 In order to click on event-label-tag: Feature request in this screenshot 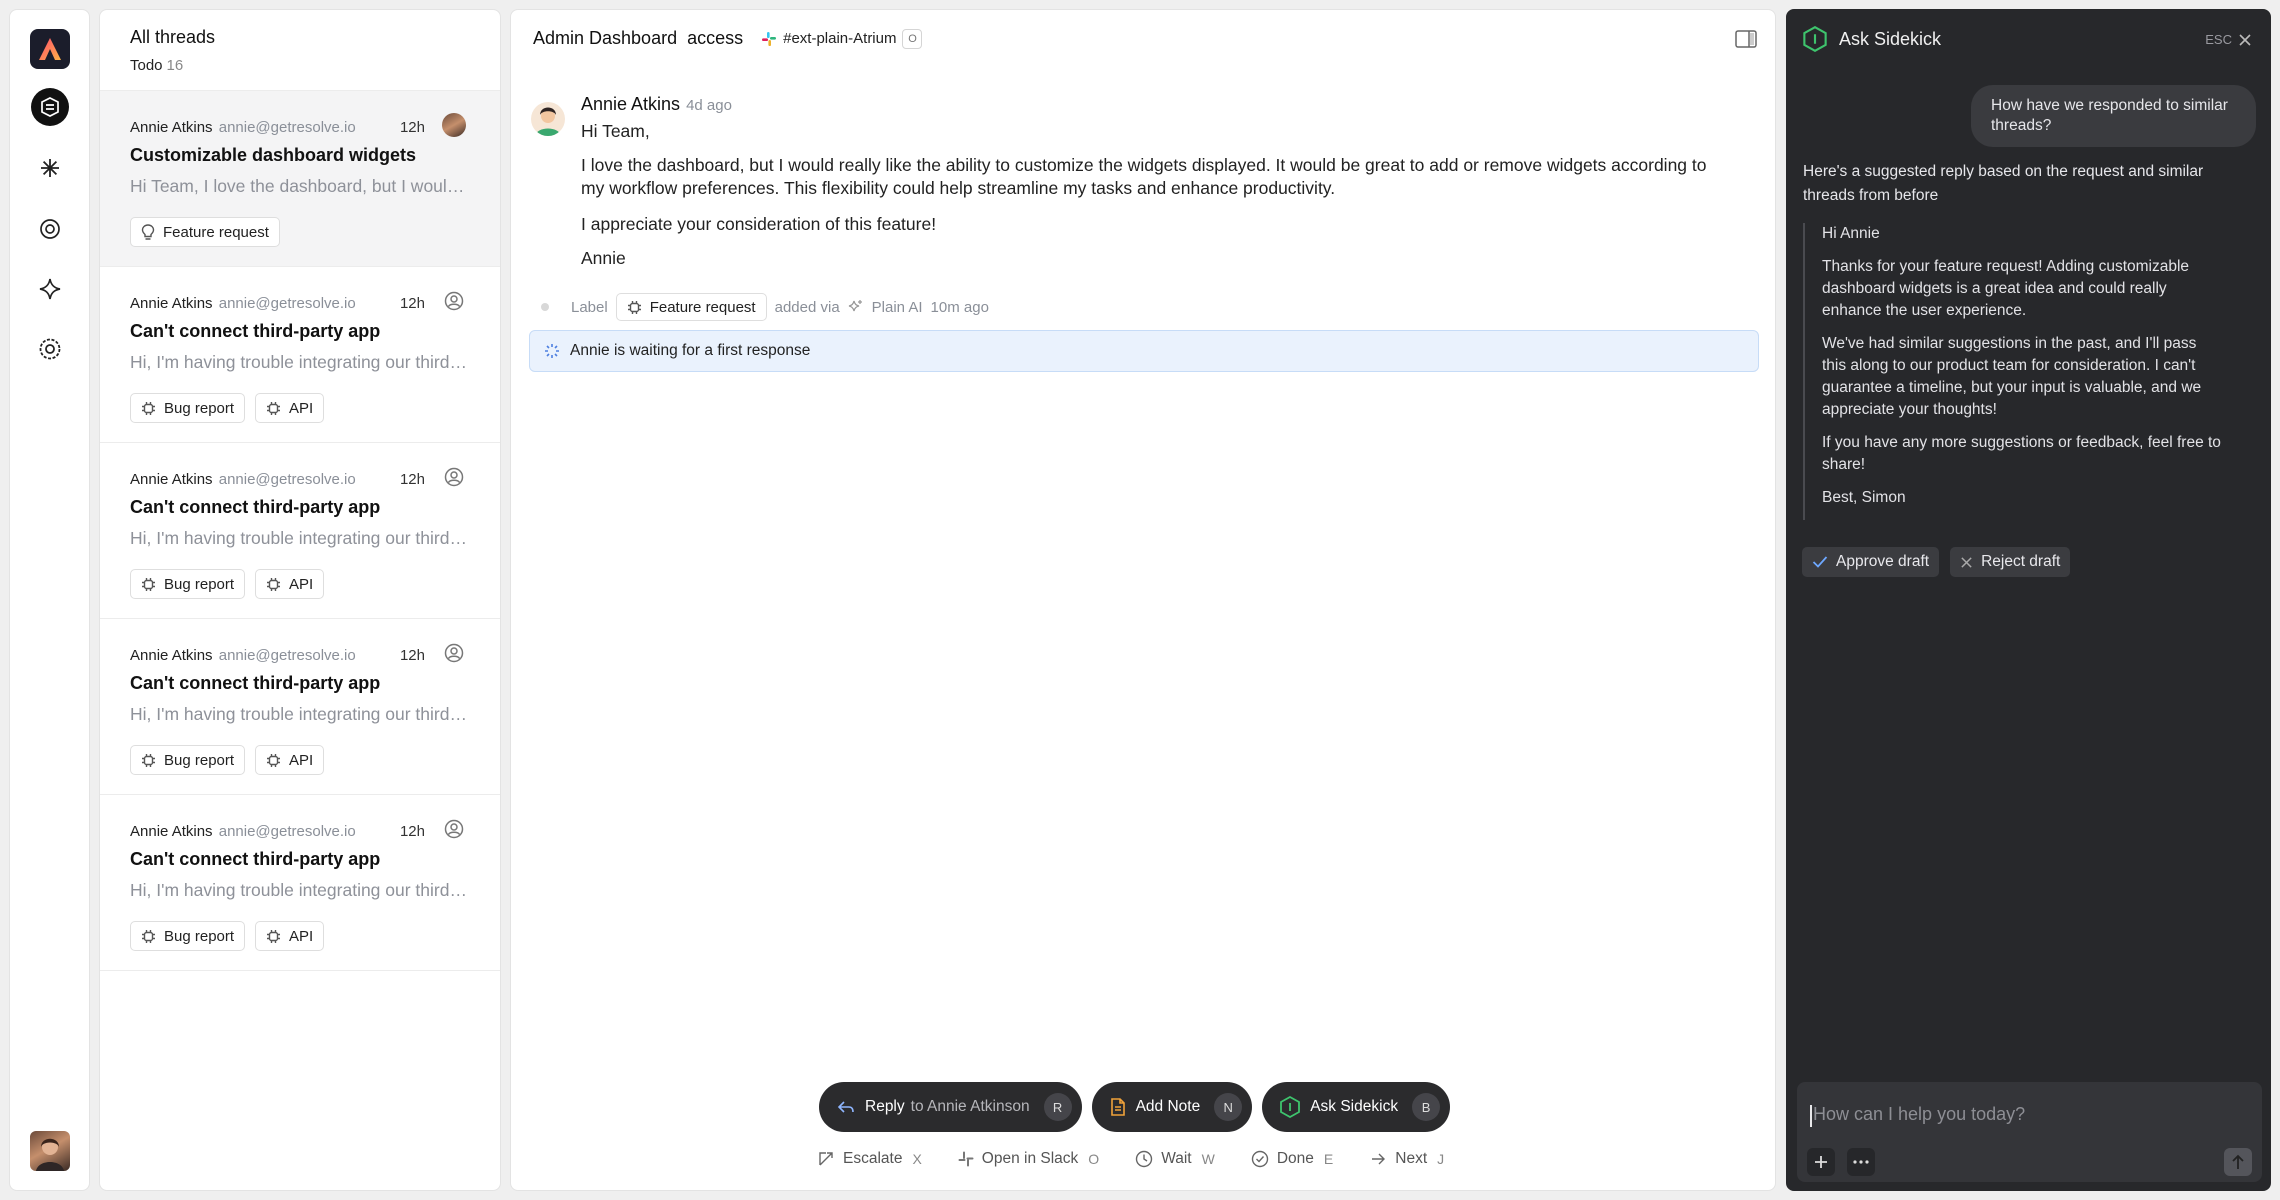, I will do `click(691, 307)`.